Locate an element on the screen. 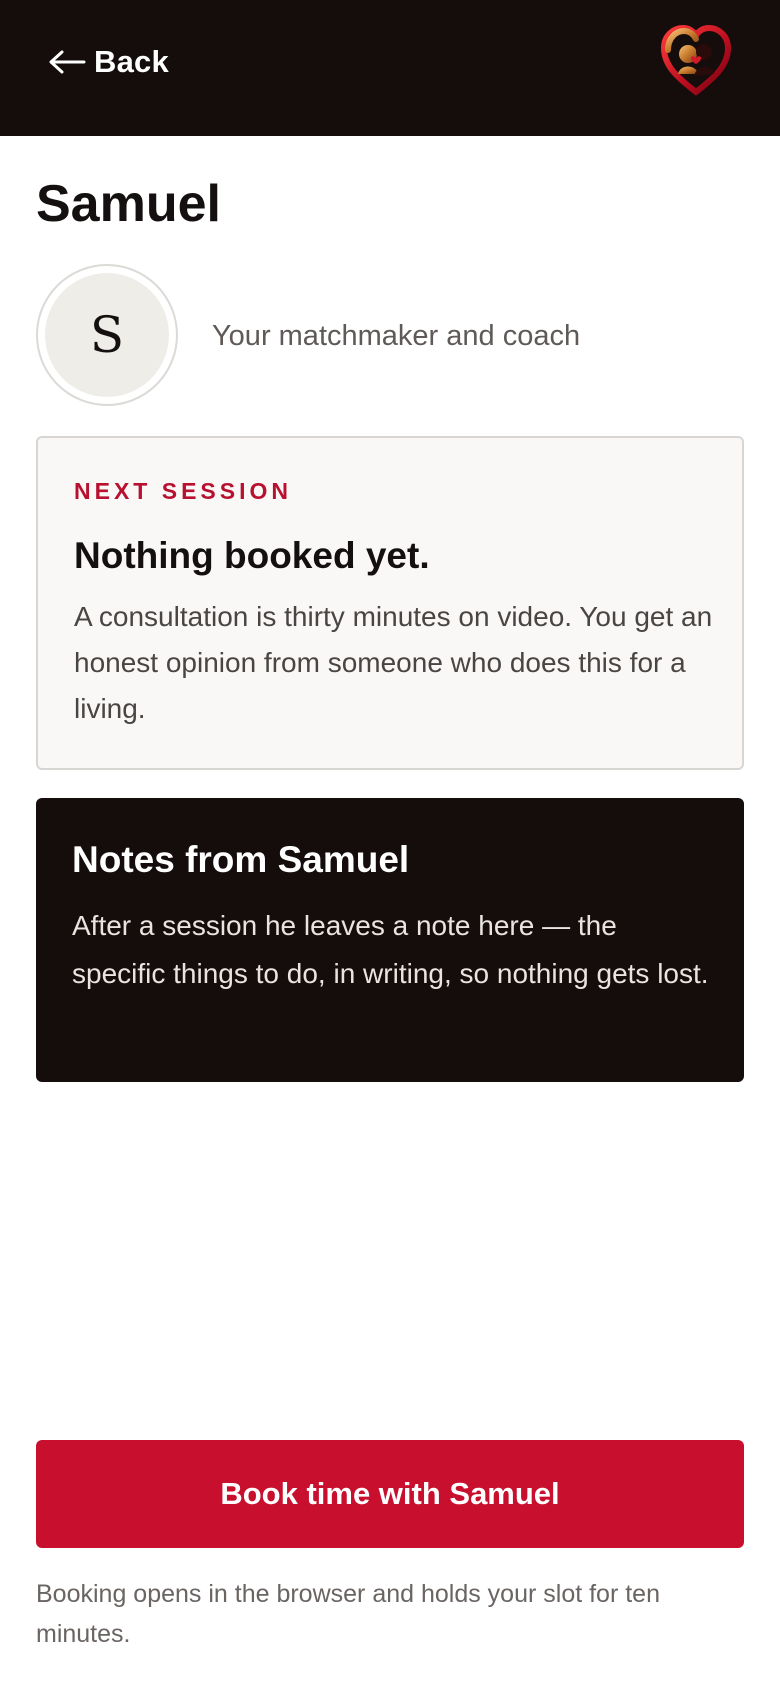 This screenshot has width=780, height=1688. avatar: S is located at coordinates (107, 335).